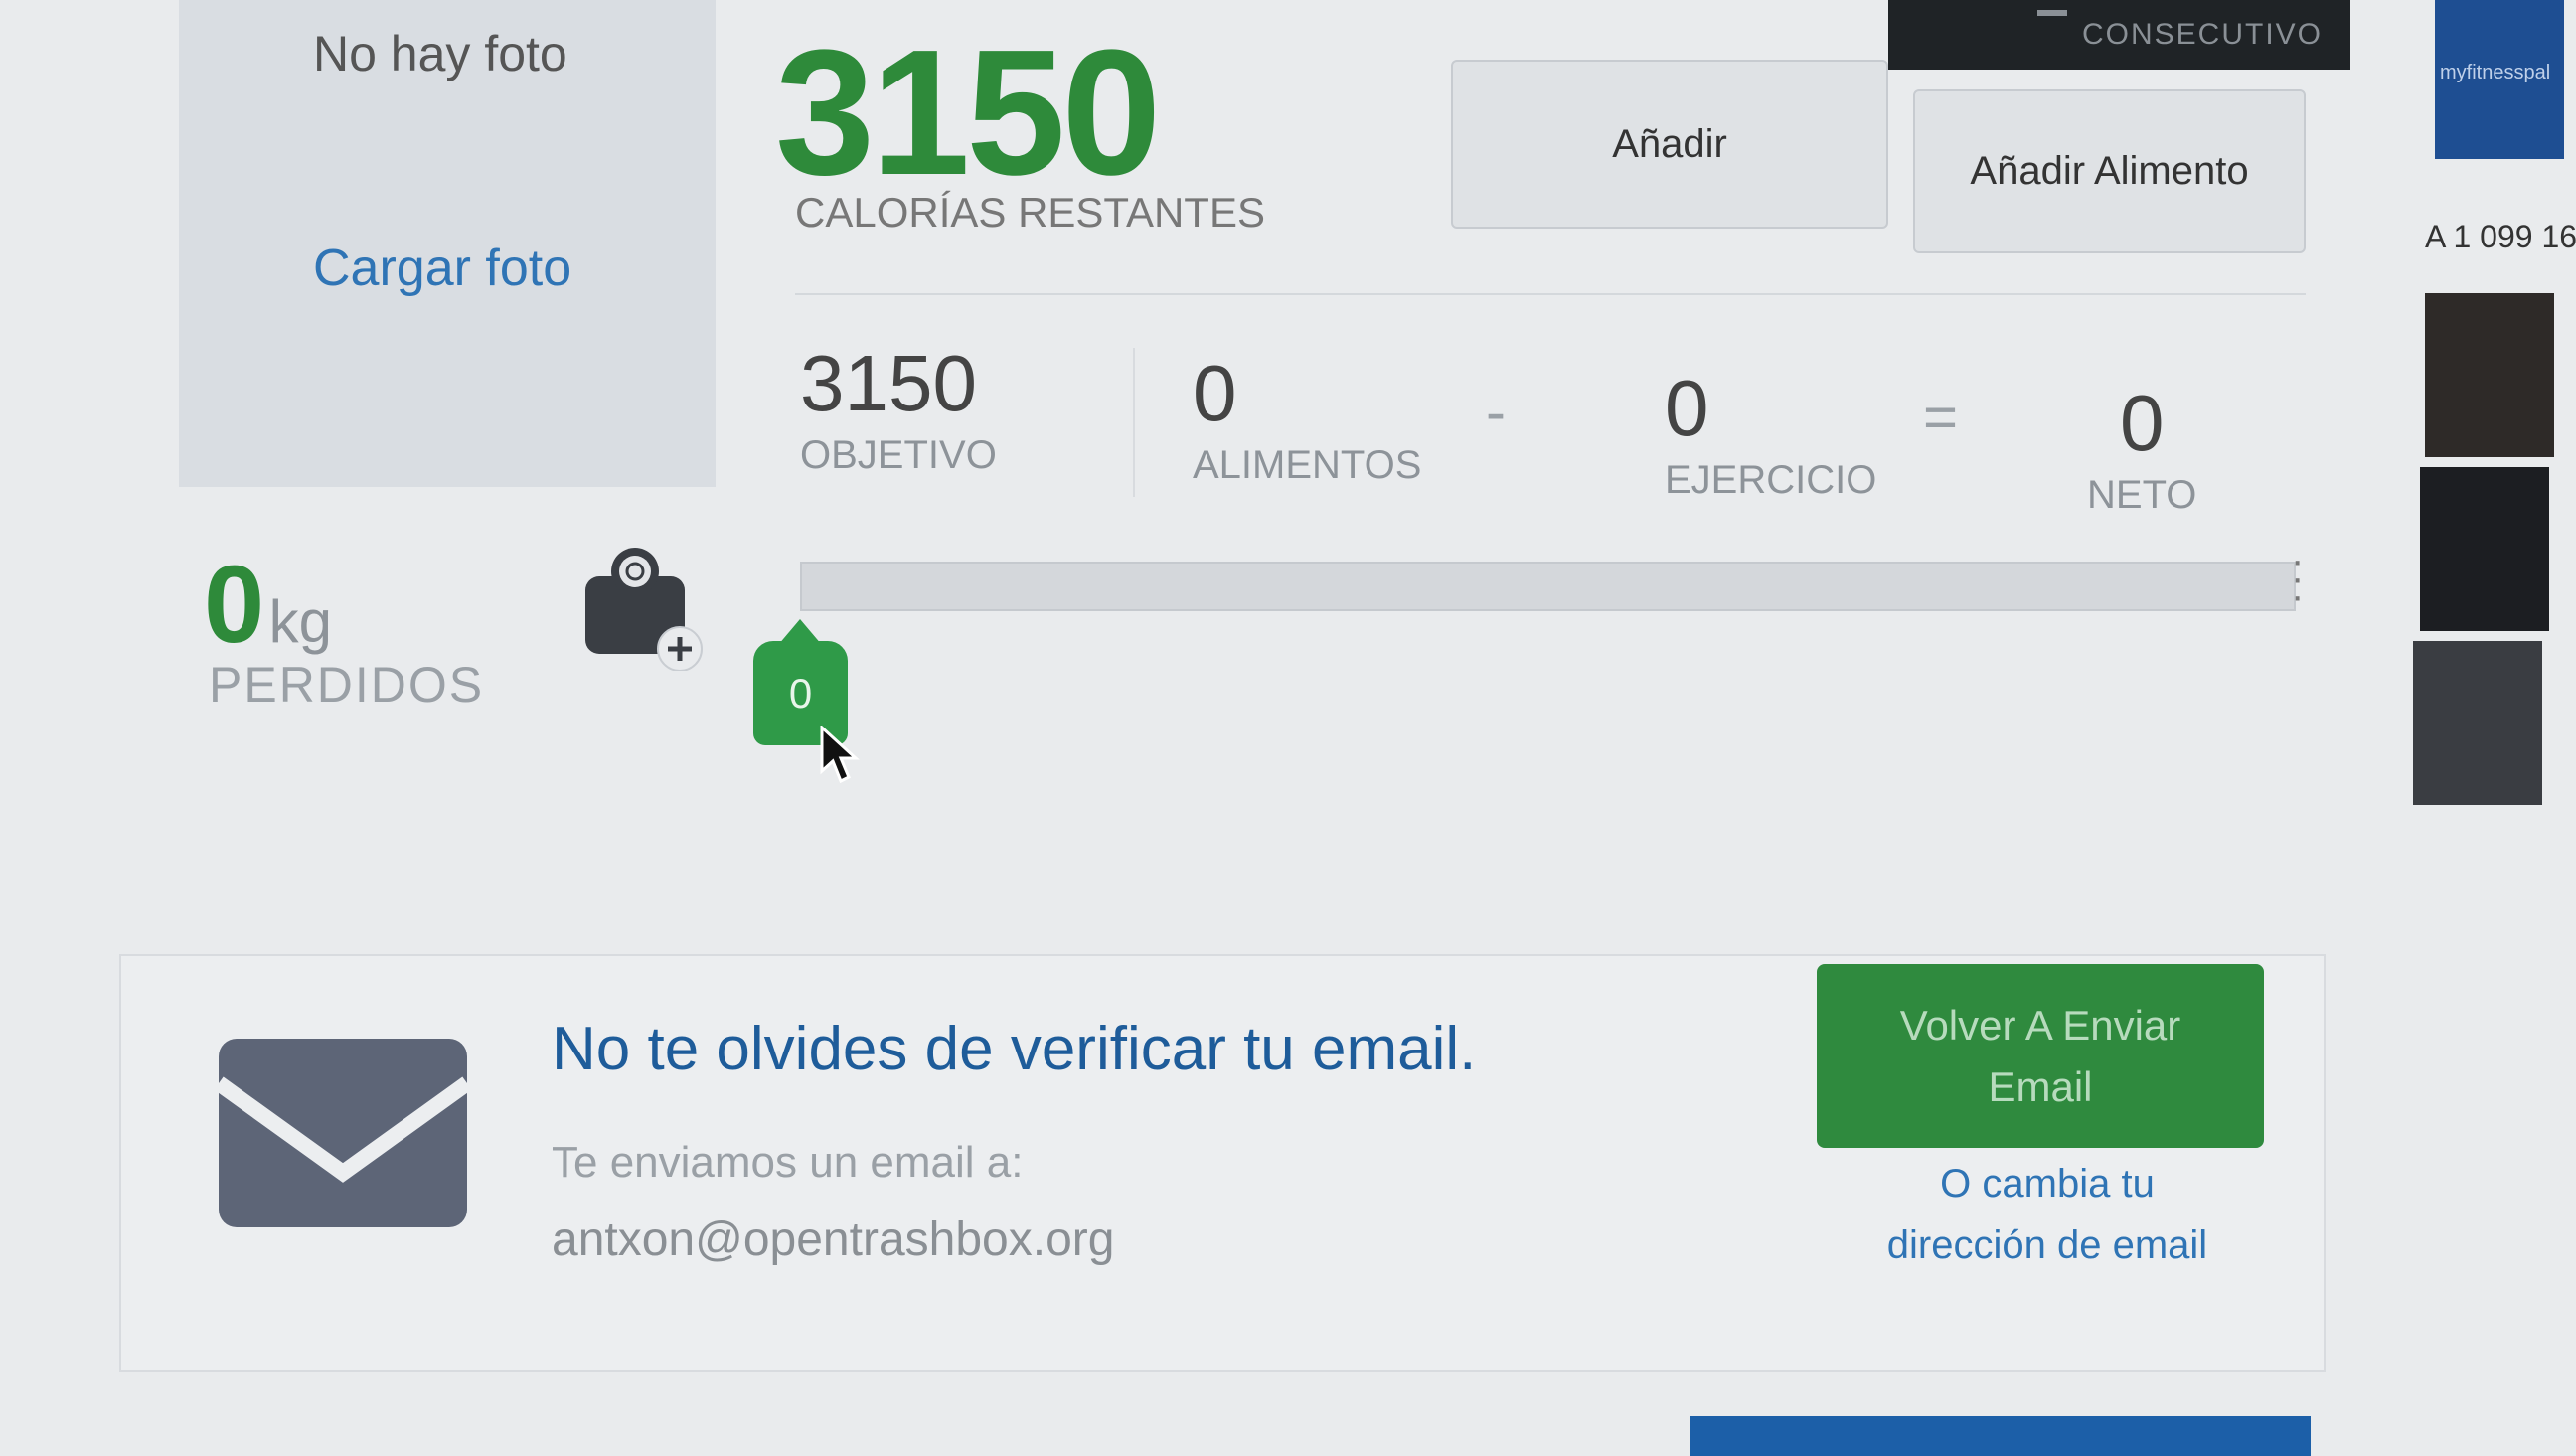  What do you see at coordinates (2052, 13) in the screenshot?
I see `minus-icon` at bounding box center [2052, 13].